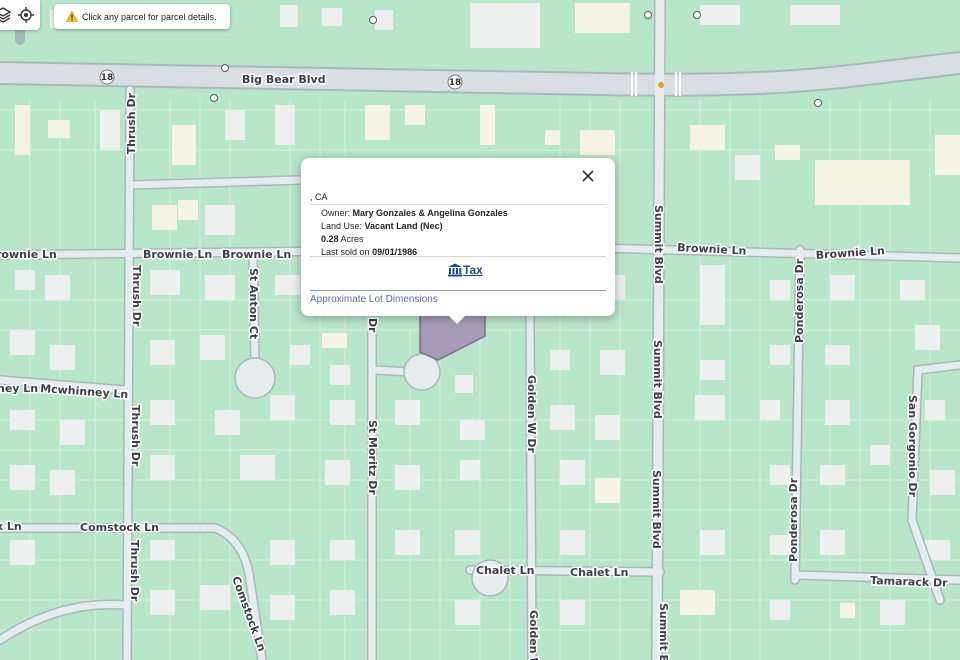 This screenshot has height=660, width=960. Describe the element at coordinates (430, 213) in the screenshot. I see `owner-value: Mary Gonzales & Angelina Gonzales` at that location.